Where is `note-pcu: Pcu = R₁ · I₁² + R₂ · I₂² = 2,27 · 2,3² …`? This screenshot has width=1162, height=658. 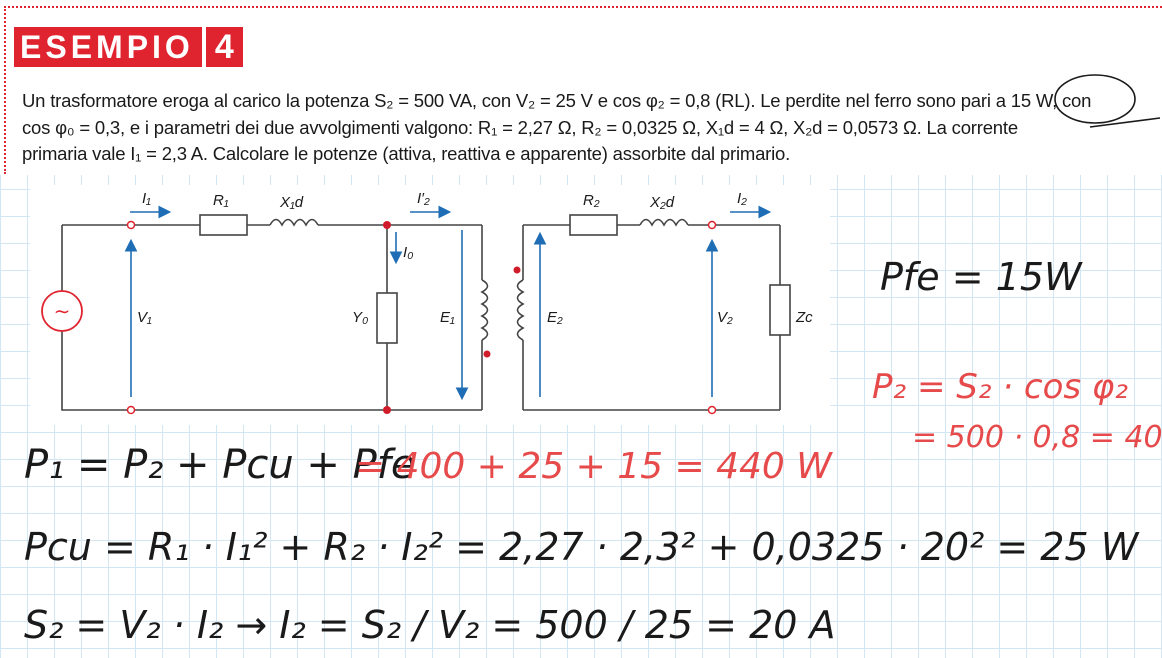 note-pcu: Pcu = R₁ · I₁² + R₂ · I₂² = 2,27 · 2,3² … is located at coordinates (582, 547).